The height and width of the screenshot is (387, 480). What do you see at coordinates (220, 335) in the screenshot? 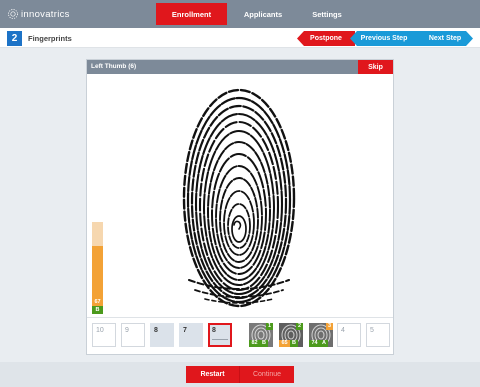
I see `finger-slot-current: 8` at bounding box center [220, 335].